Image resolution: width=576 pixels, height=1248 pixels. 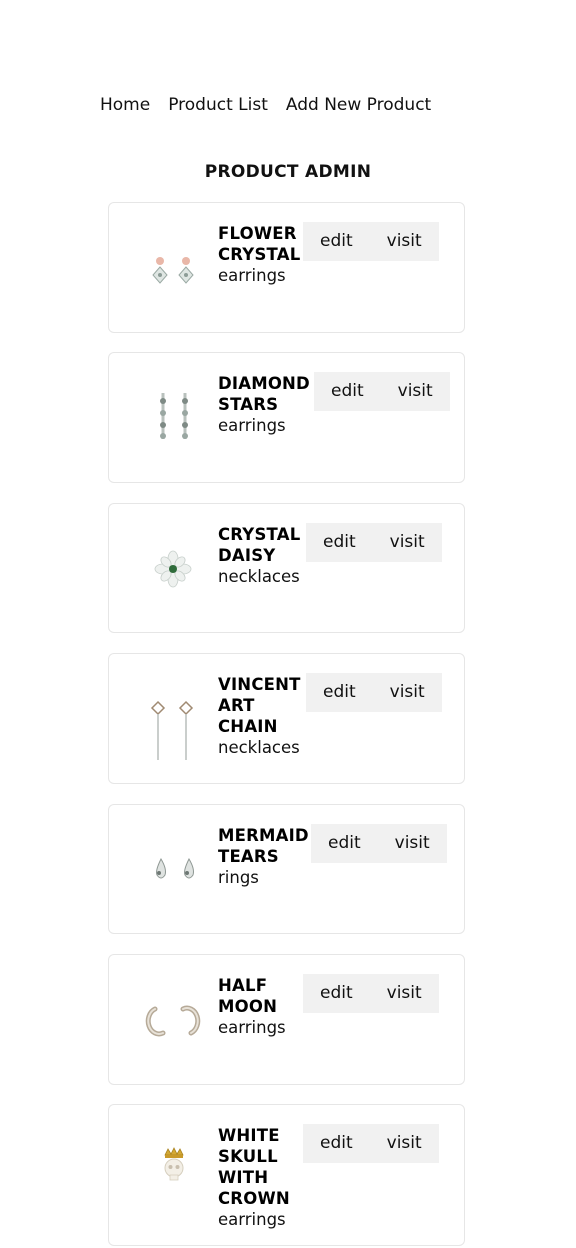 I want to click on product-info: VINCENT ART CHAIN necklaces, so click(x=259, y=716).